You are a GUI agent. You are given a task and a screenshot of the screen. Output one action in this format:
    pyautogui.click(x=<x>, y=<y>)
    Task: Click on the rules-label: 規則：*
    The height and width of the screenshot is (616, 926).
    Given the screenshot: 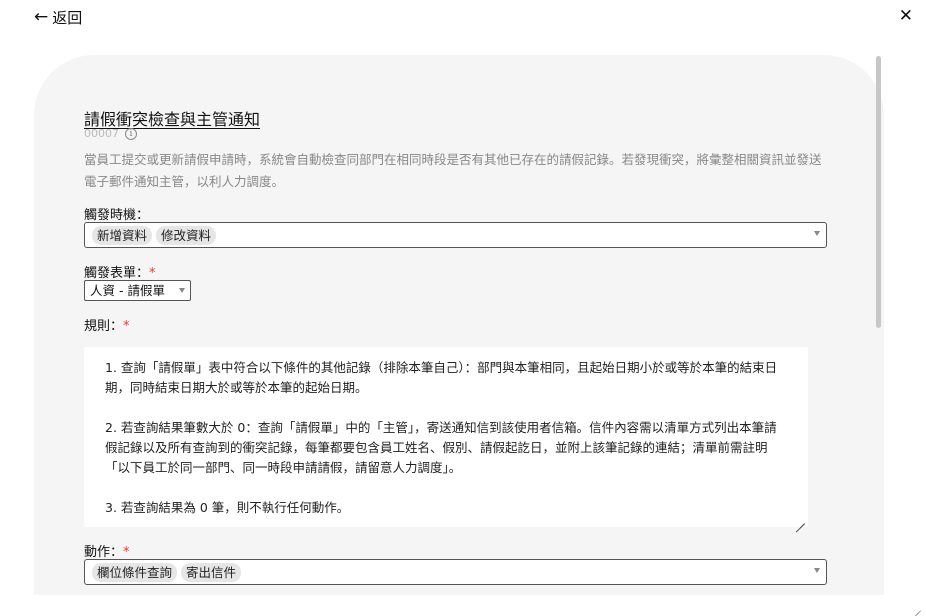 What is the action you would take?
    pyautogui.click(x=107, y=326)
    